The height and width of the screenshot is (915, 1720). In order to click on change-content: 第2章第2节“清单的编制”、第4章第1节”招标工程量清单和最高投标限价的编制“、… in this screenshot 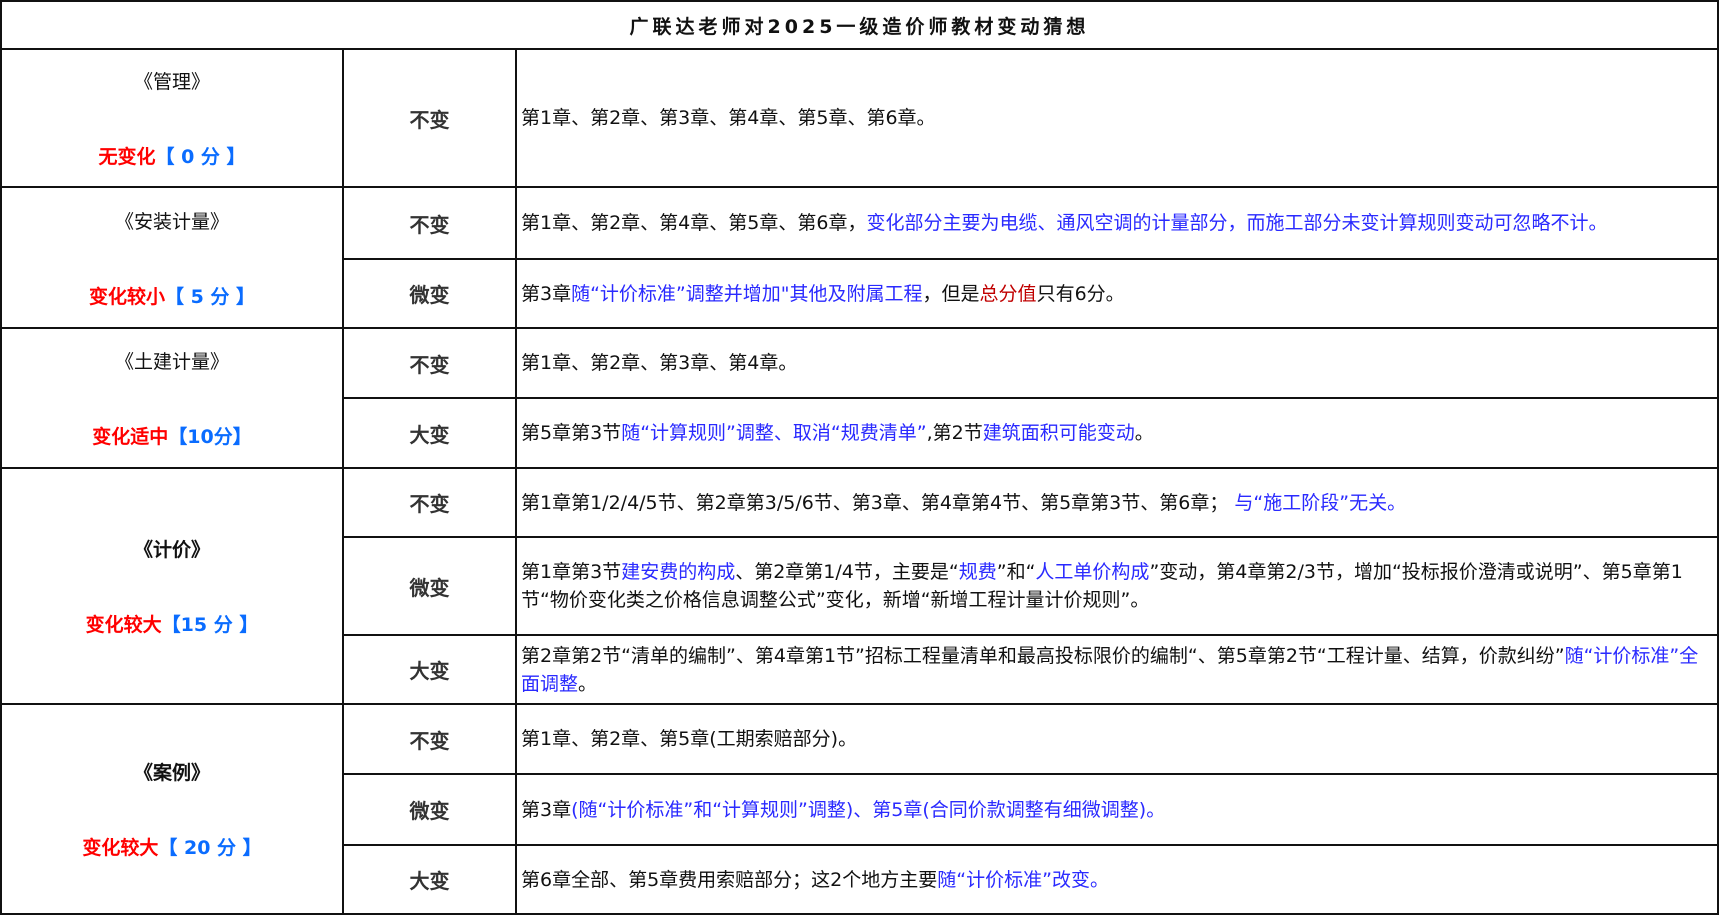, I will do `click(1117, 669)`.